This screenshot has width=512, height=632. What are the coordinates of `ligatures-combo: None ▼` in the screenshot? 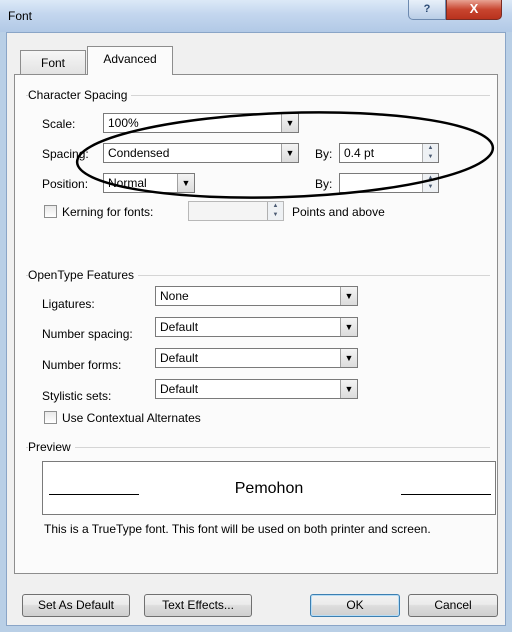 It's located at (256, 296).